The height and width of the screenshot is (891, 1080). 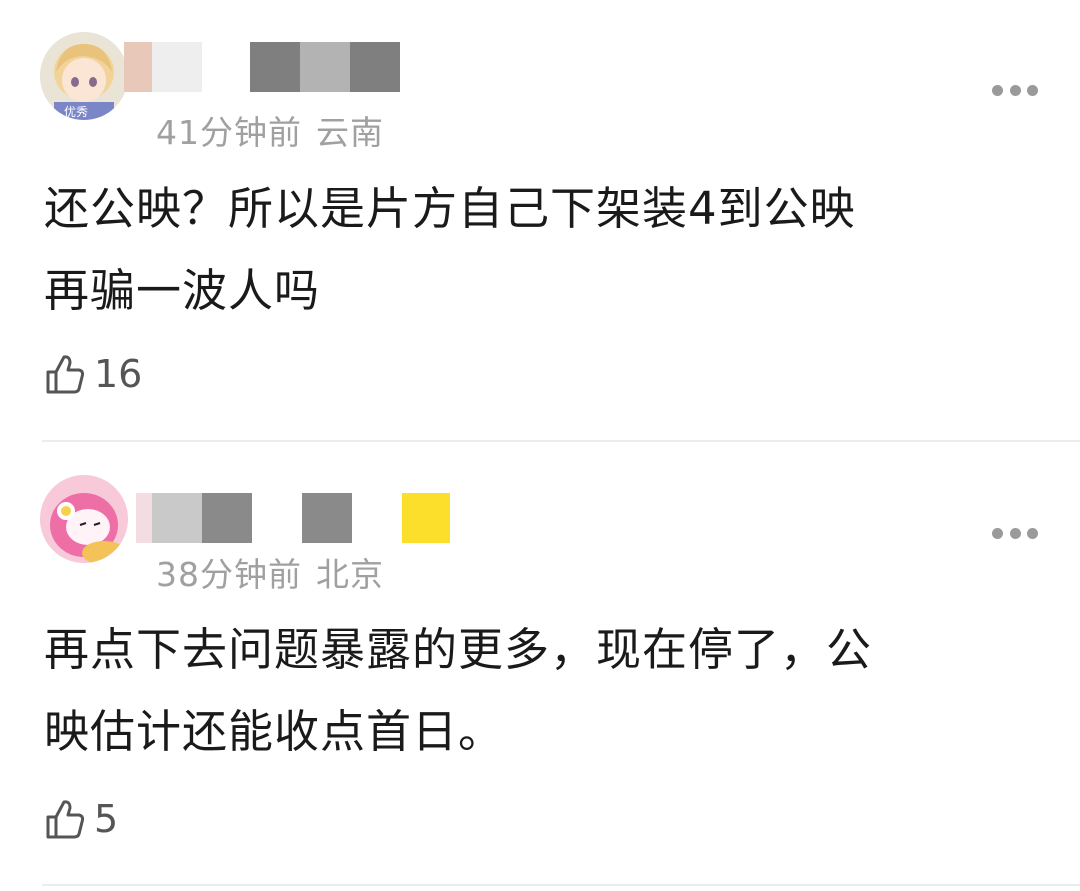 I want to click on like-button: 16, so click(x=93, y=374).